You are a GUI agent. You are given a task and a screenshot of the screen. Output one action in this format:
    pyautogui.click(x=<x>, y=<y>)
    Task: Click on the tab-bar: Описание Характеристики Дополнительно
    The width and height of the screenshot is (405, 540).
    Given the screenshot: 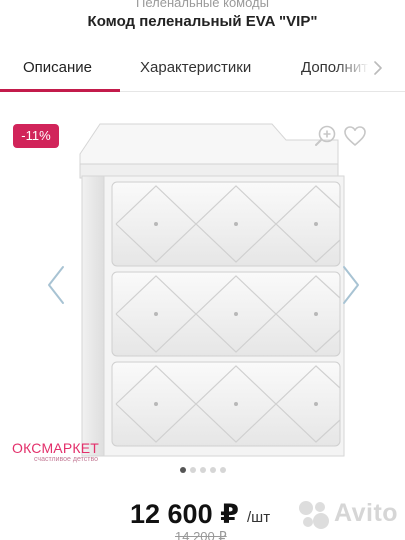 What is the action you would take?
    pyautogui.click(x=202, y=69)
    